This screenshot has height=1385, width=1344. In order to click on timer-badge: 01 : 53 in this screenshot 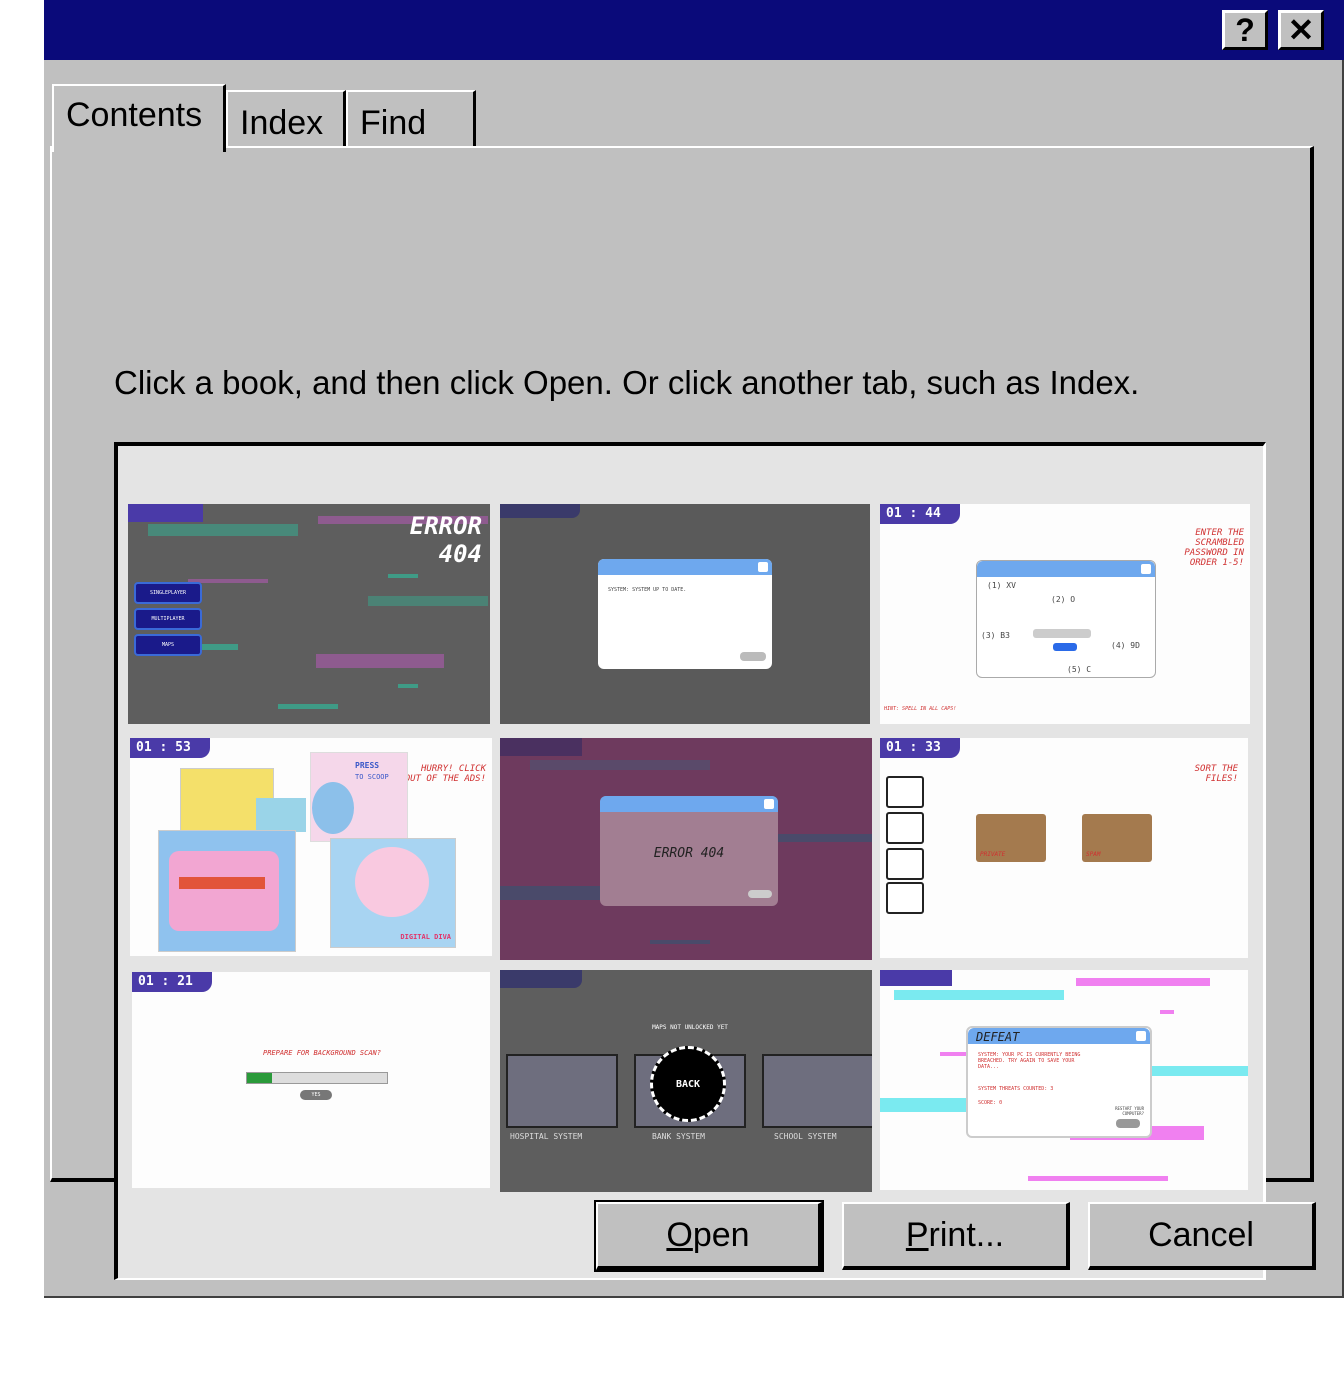, I will do `click(170, 748)`.